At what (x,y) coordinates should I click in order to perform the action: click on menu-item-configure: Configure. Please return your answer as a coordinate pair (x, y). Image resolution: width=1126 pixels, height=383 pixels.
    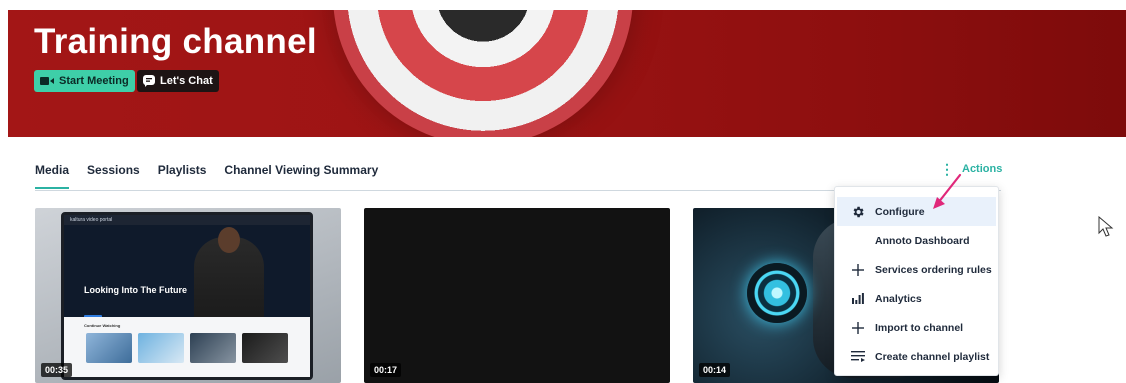
    Looking at the image, I should click on (916, 211).